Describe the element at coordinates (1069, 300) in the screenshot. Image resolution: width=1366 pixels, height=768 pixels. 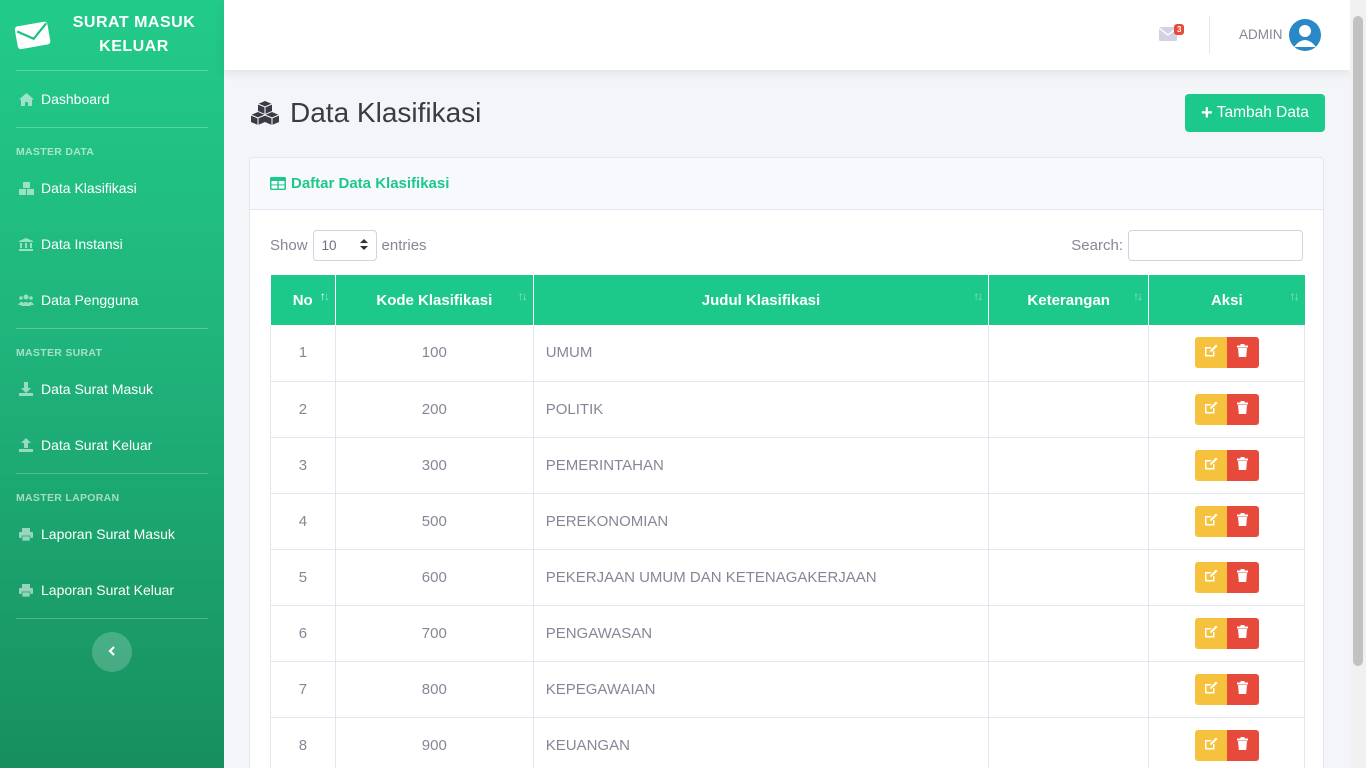
I see `column-header-keterangan: Keterangan ↑↓` at that location.